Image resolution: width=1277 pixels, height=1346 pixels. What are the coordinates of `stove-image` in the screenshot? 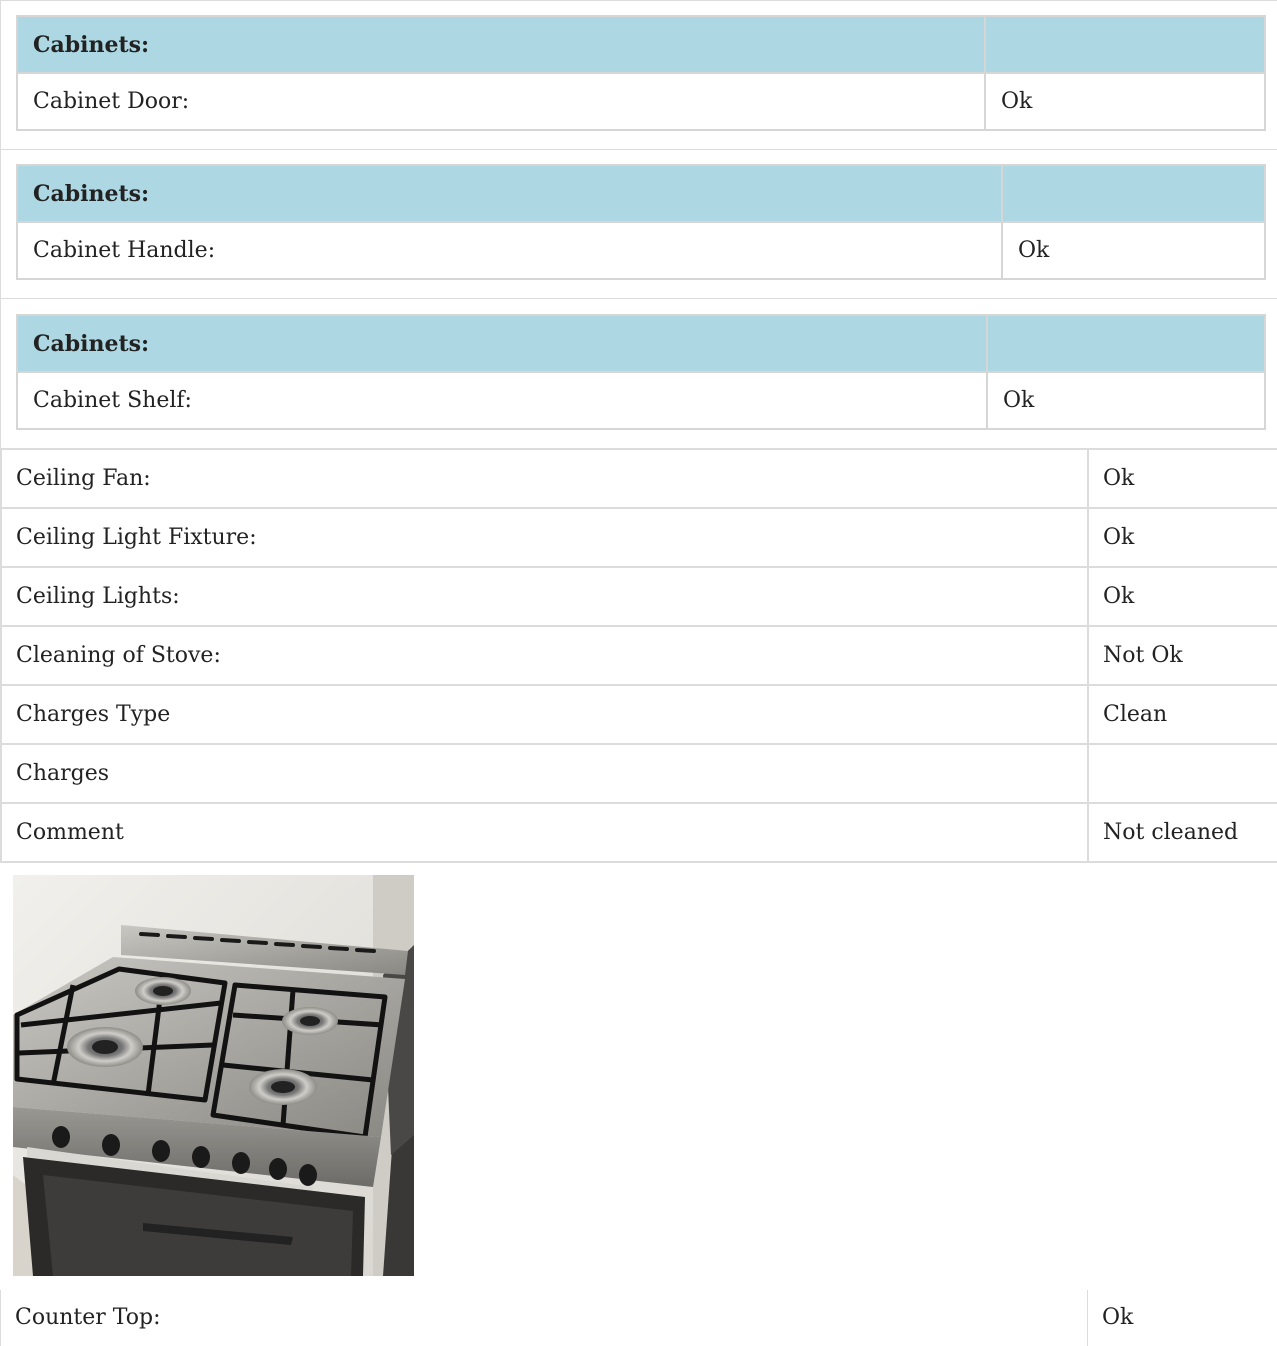 It's located at (213, 1075).